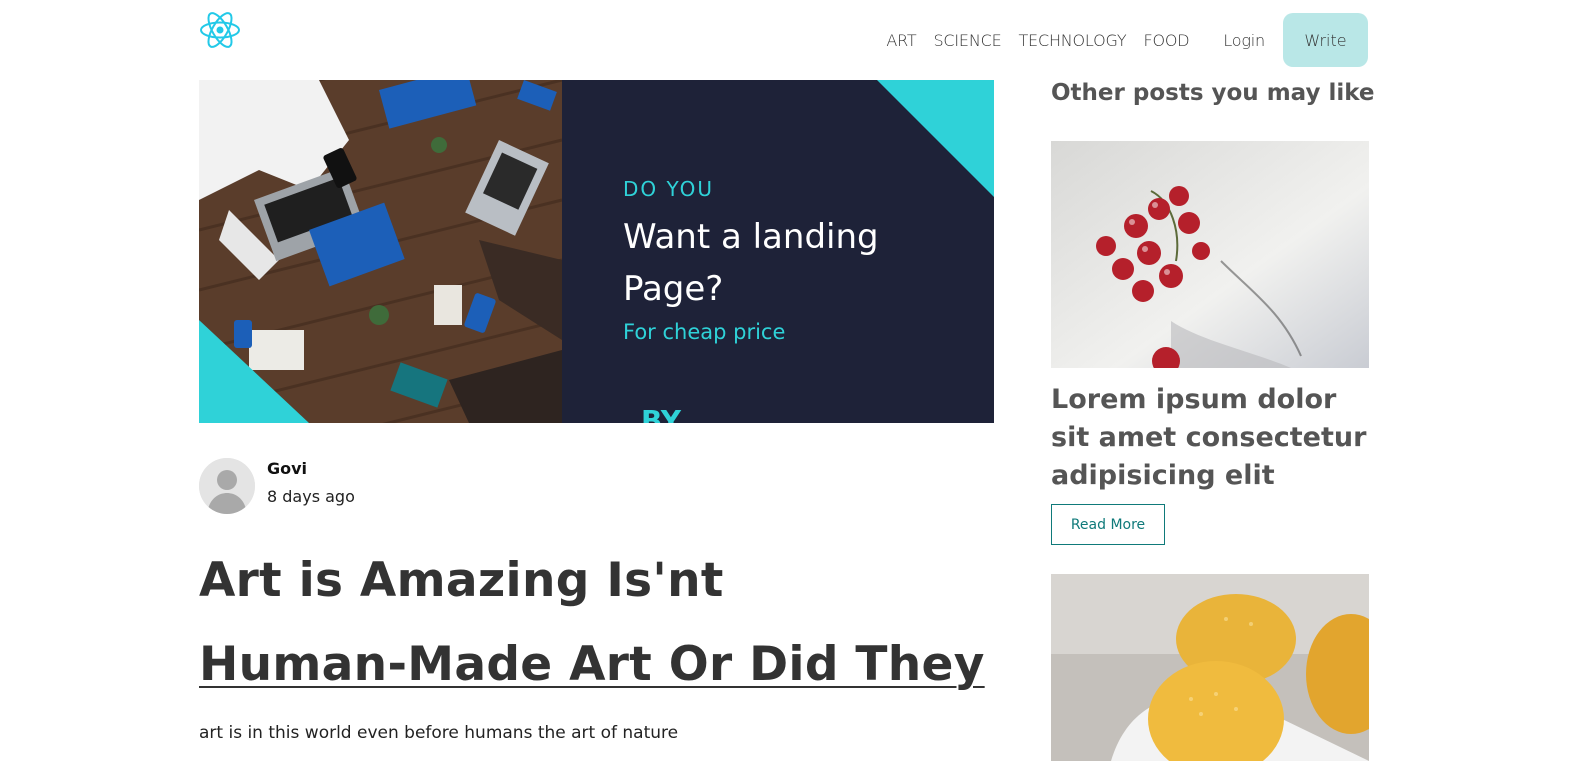 Image resolution: width=1583 pixels, height=761 pixels. I want to click on sidebar-post-image, so click(1210, 254).